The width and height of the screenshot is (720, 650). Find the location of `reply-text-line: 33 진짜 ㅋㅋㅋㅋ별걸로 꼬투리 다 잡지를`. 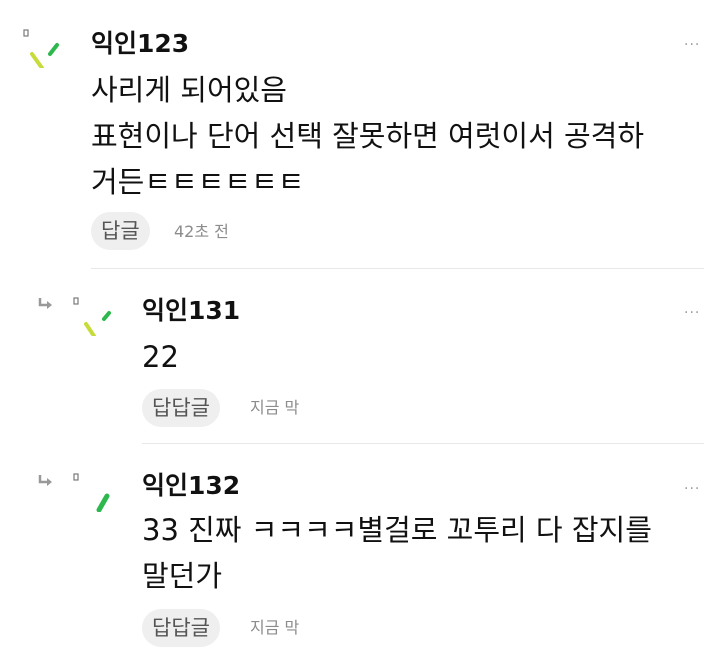

reply-text-line: 33 진짜 ㅋㅋㅋㅋ별걸로 꼬투리 다 잡지를 is located at coordinates (397, 530).